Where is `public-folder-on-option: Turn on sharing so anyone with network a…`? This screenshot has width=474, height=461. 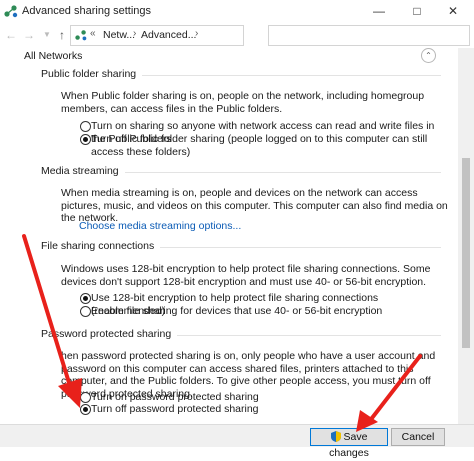 public-folder-on-option: Turn on sharing so anyone with network a… is located at coordinates (265, 132).